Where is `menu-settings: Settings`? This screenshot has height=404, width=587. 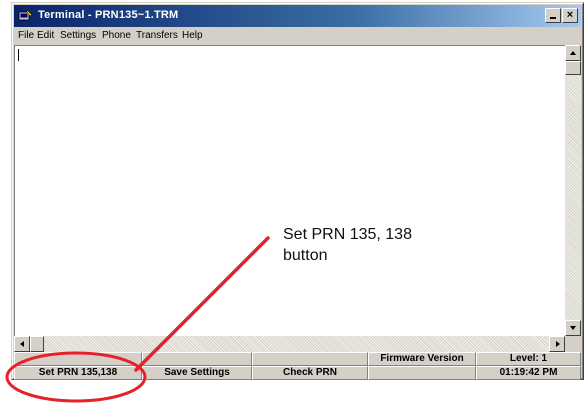
menu-settings: Settings is located at coordinates (78, 35).